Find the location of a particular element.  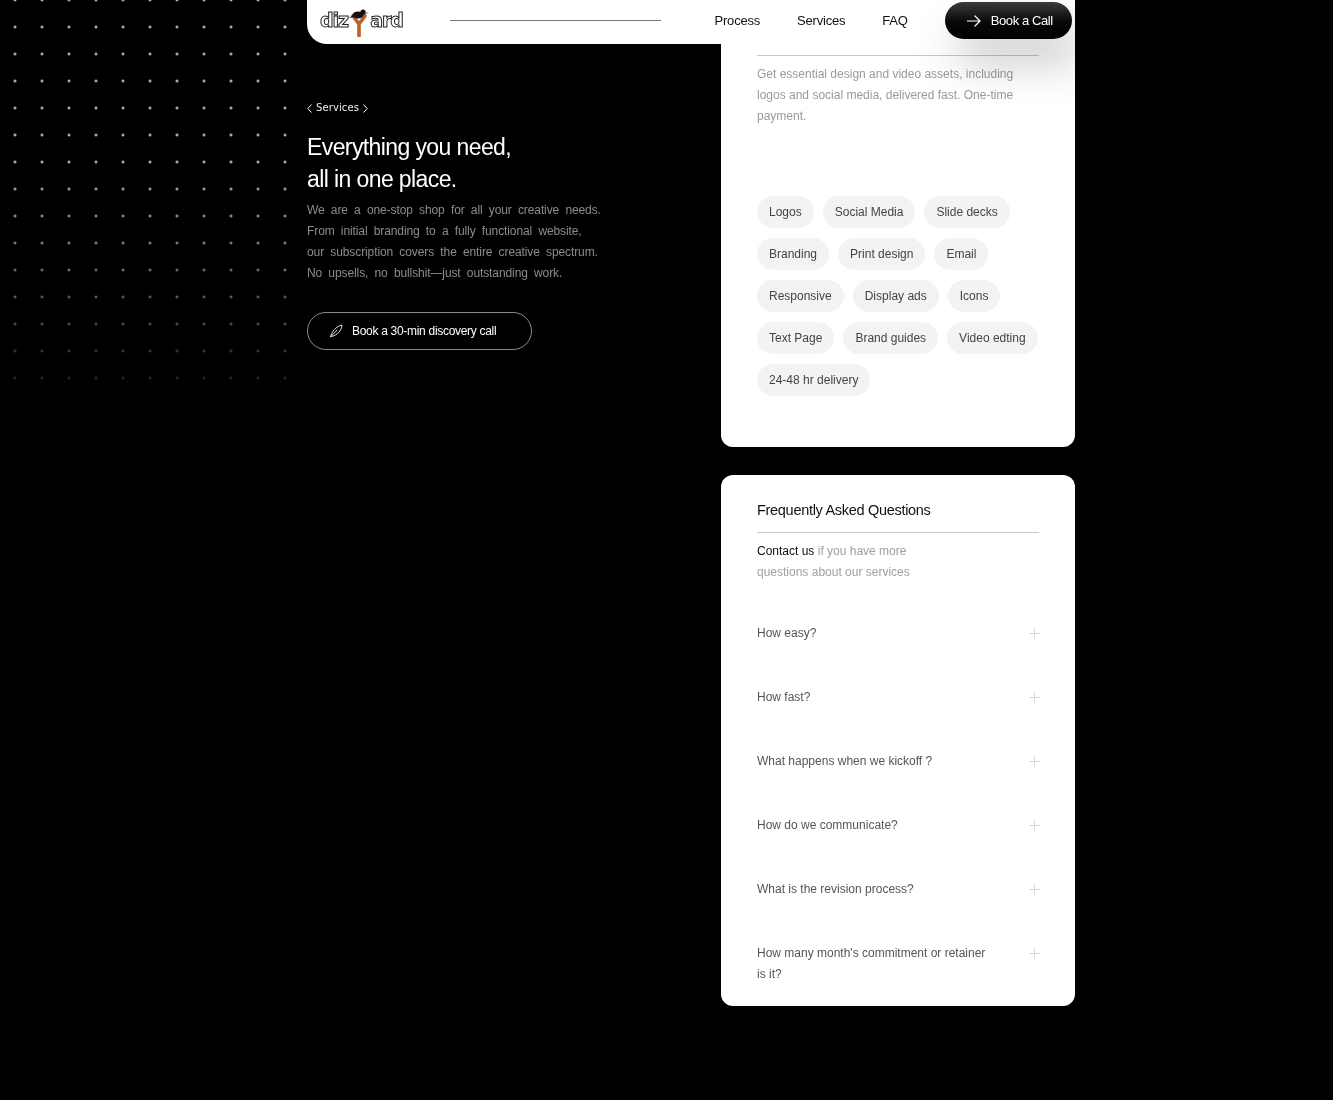

feather-icon is located at coordinates (336, 331).